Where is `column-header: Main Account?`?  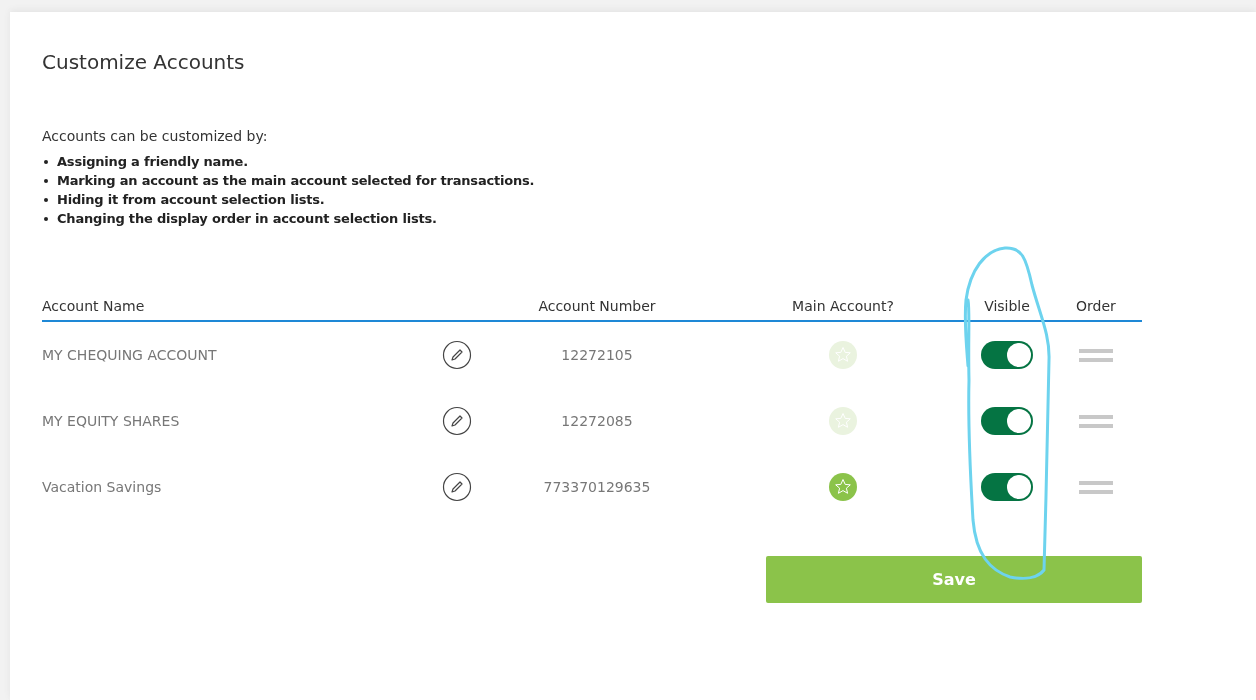 column-header: Main Account? is located at coordinates (843, 306).